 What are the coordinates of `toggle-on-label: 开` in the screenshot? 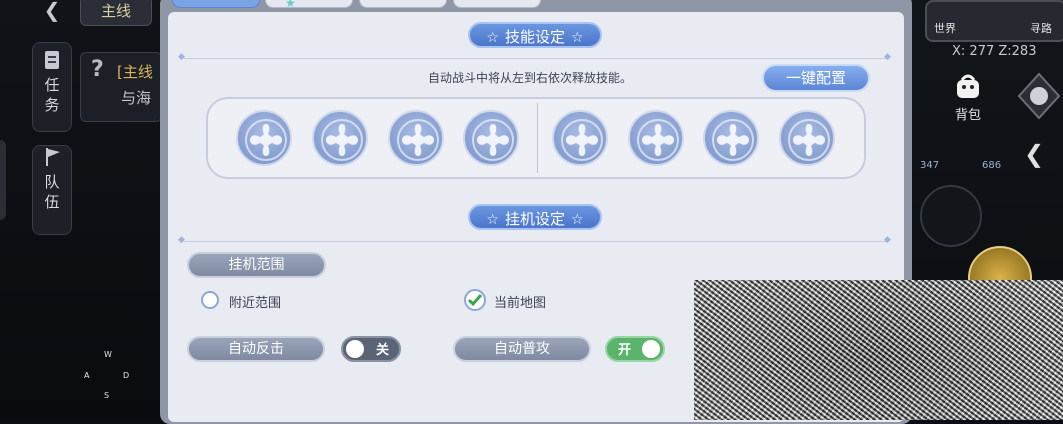 It's located at (625, 350).